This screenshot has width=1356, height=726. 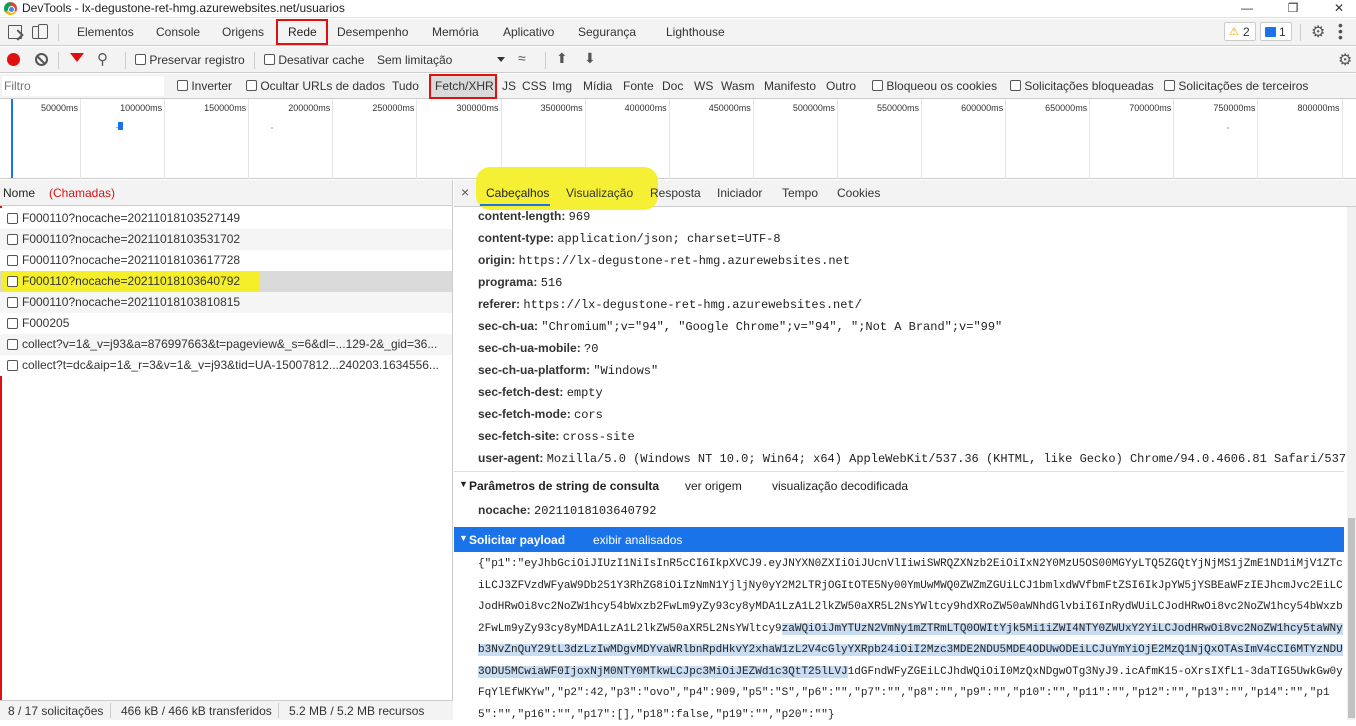 I want to click on record-icon, so click(x=13, y=59).